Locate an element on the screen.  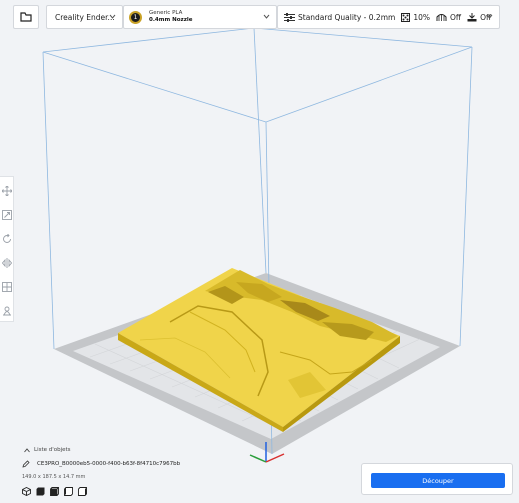
support-setting: Off is located at coordinates (448, 17).